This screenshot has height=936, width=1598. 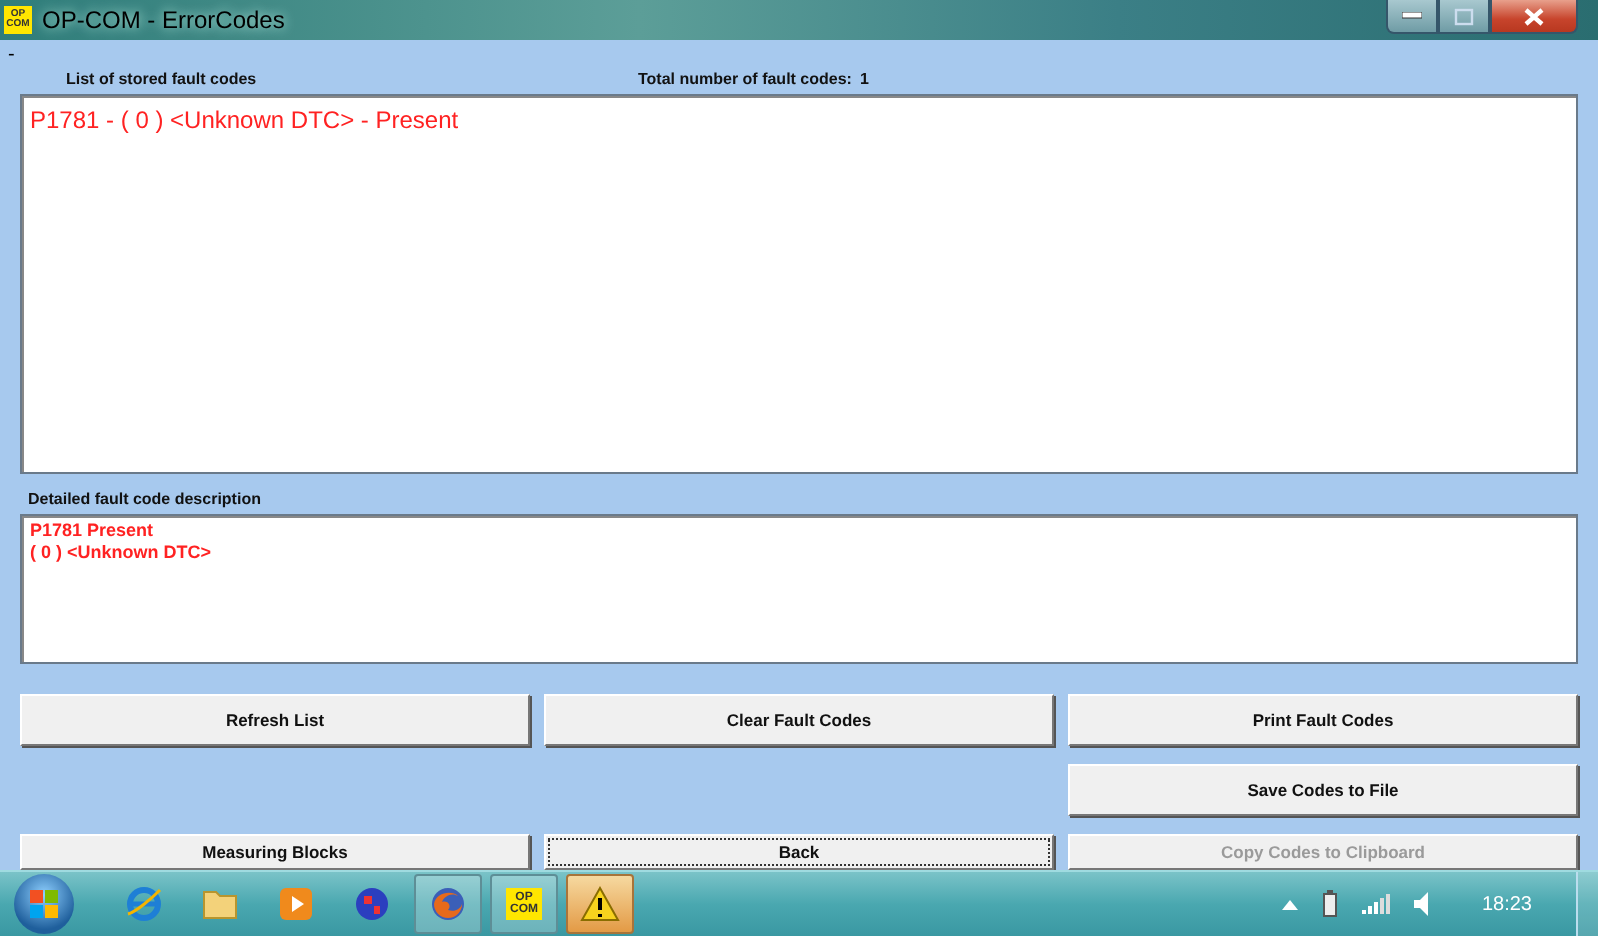 What do you see at coordinates (145, 499) in the screenshot?
I see `description-label: Detailed fault code description` at bounding box center [145, 499].